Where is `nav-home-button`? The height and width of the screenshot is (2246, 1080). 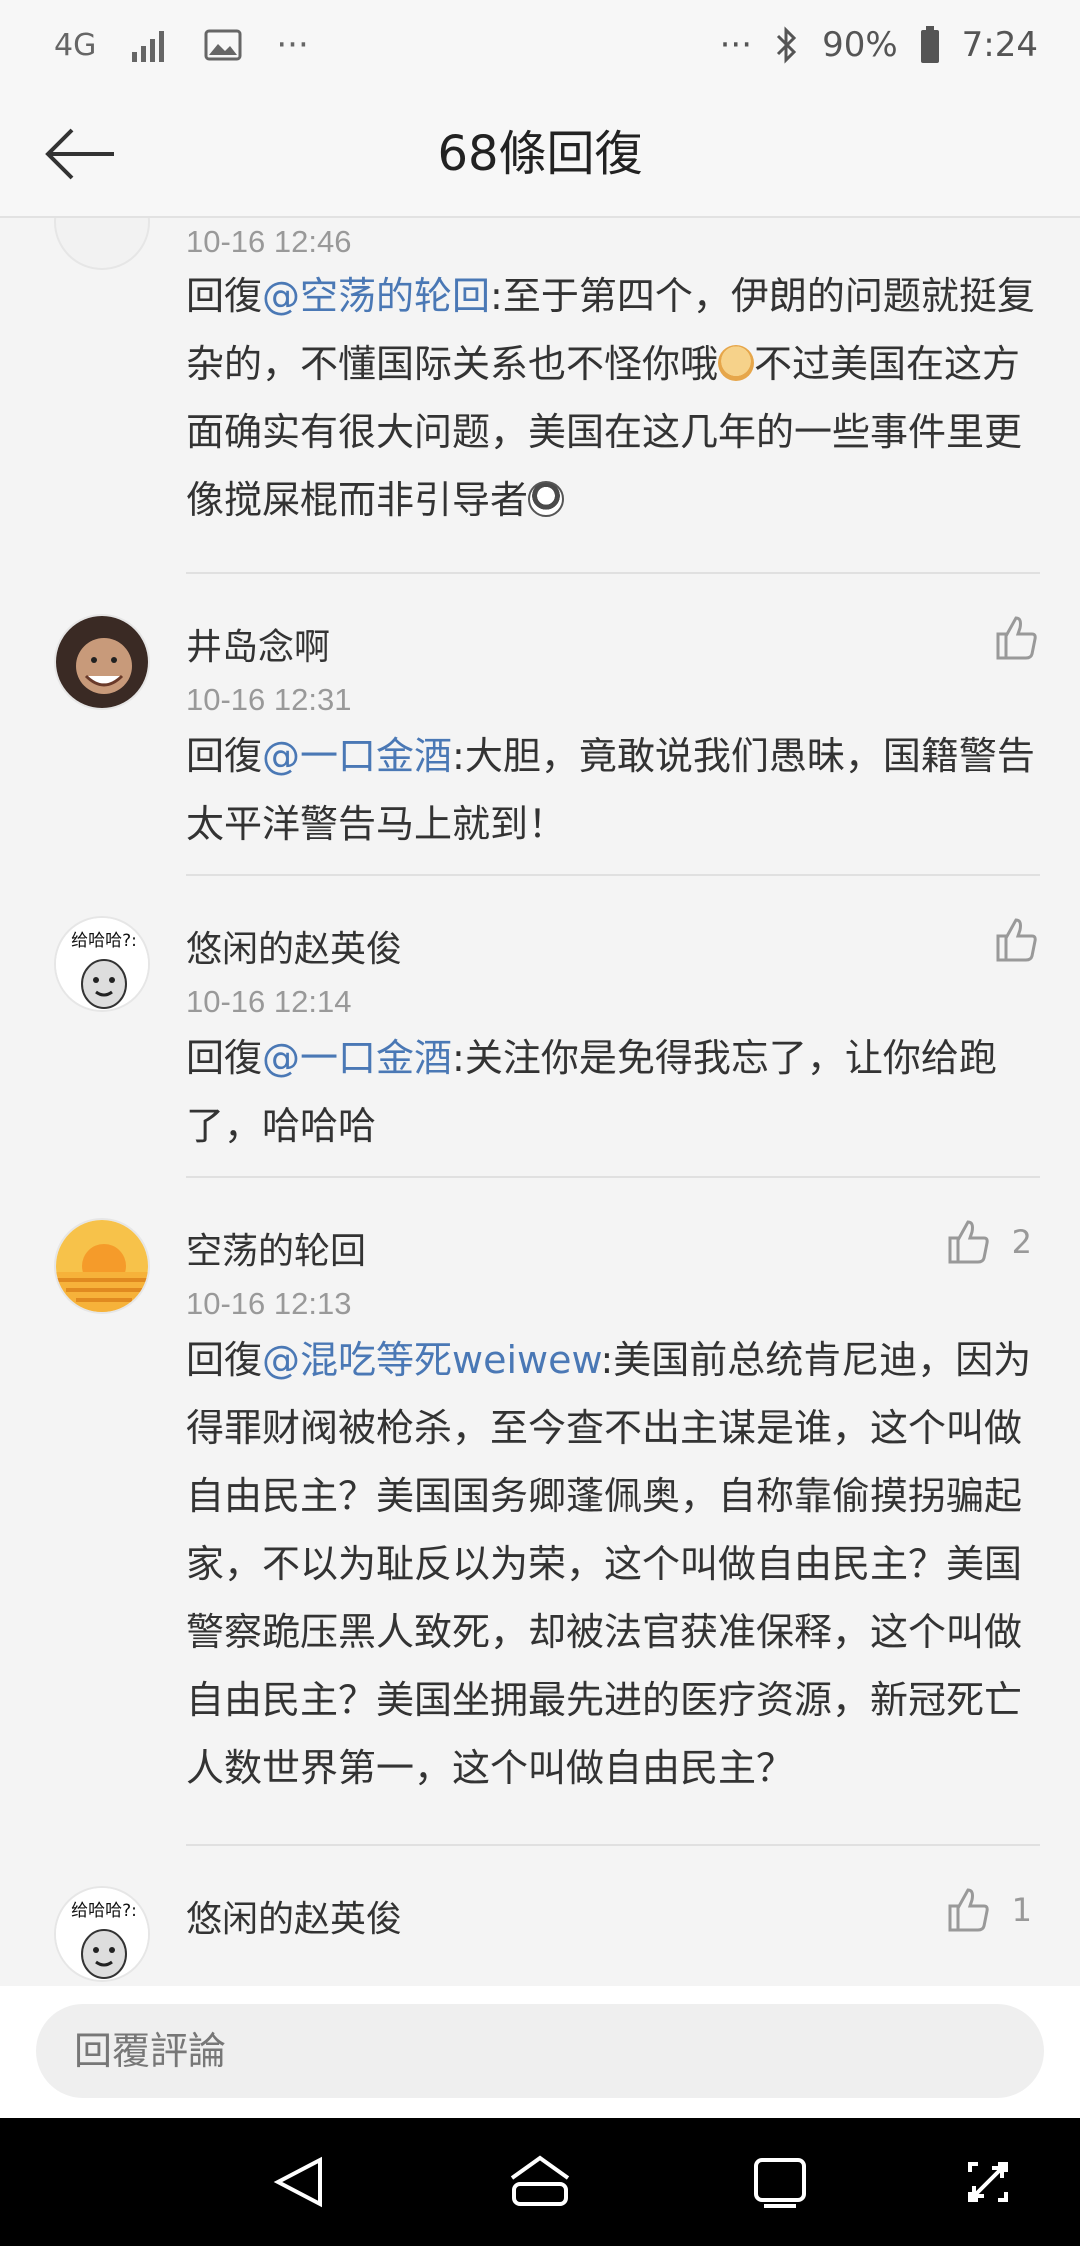 nav-home-button is located at coordinates (540, 2182).